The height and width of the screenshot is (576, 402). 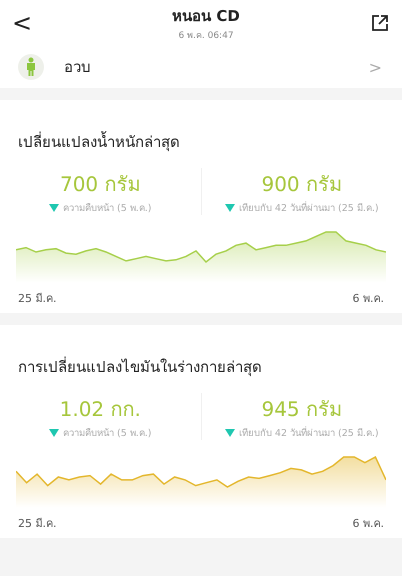 I want to click on page-title: หนอน CD, so click(x=206, y=16).